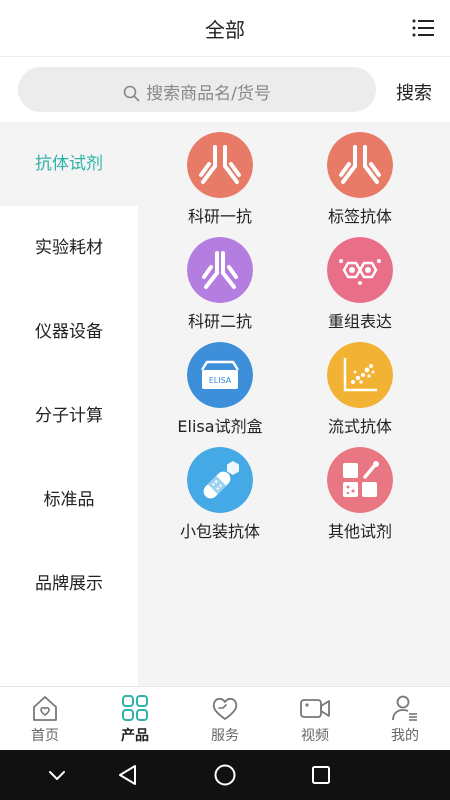 The width and height of the screenshot is (450, 800). I want to click on small-package-icon, so click(220, 480).